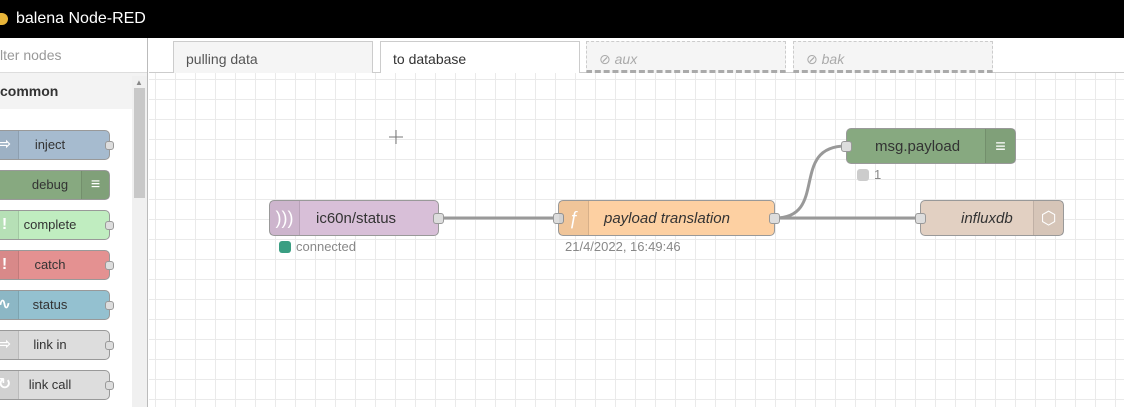  I want to click on palette-node-catch: ! catch, so click(57, 265).